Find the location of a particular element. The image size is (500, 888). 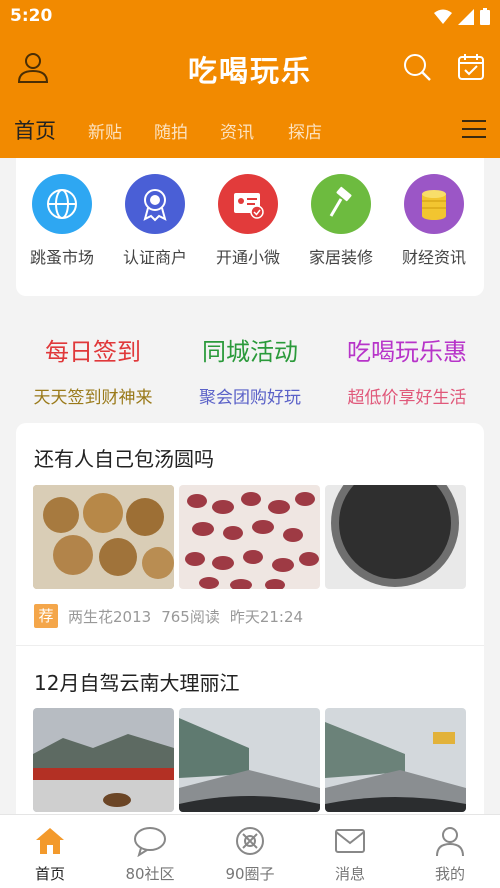

search-button is located at coordinates (417, 67).